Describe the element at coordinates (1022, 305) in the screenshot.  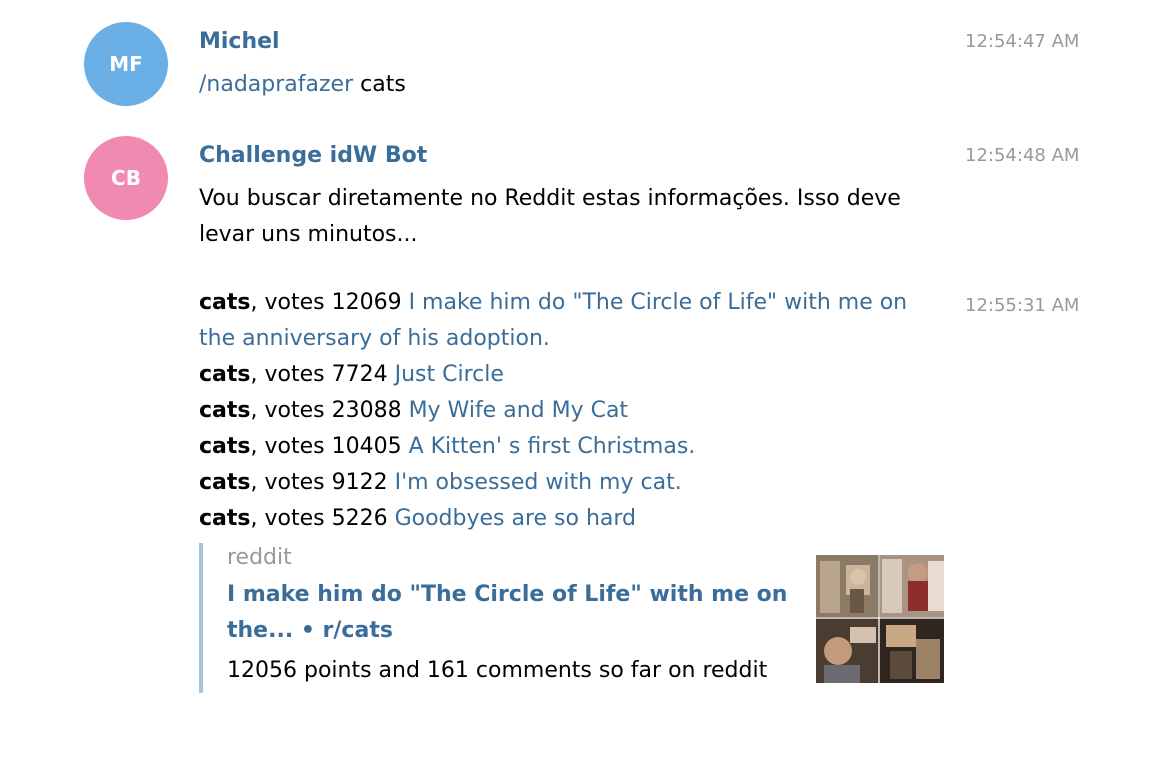
I see `message-time: 12:55:31 AM` at that location.